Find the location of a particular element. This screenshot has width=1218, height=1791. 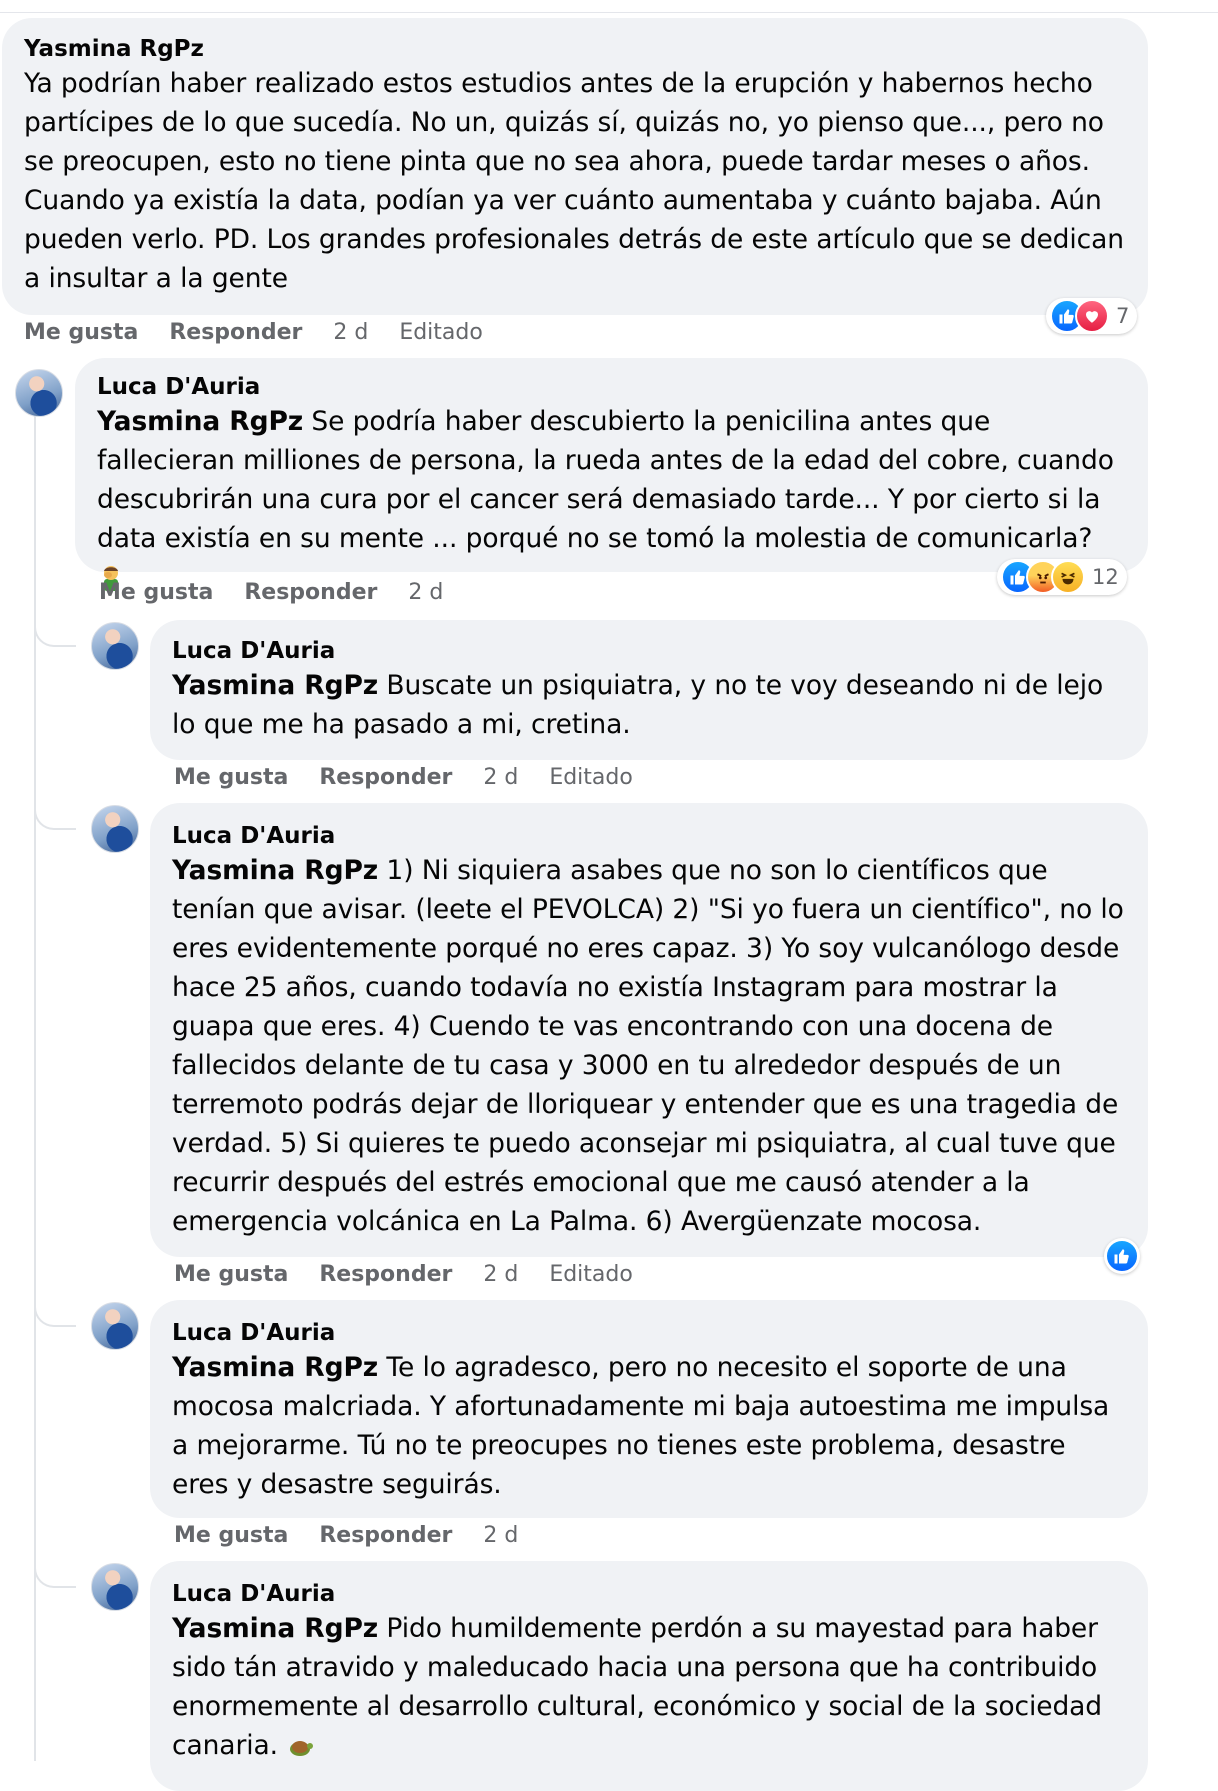

love-icon is located at coordinates (1092, 316).